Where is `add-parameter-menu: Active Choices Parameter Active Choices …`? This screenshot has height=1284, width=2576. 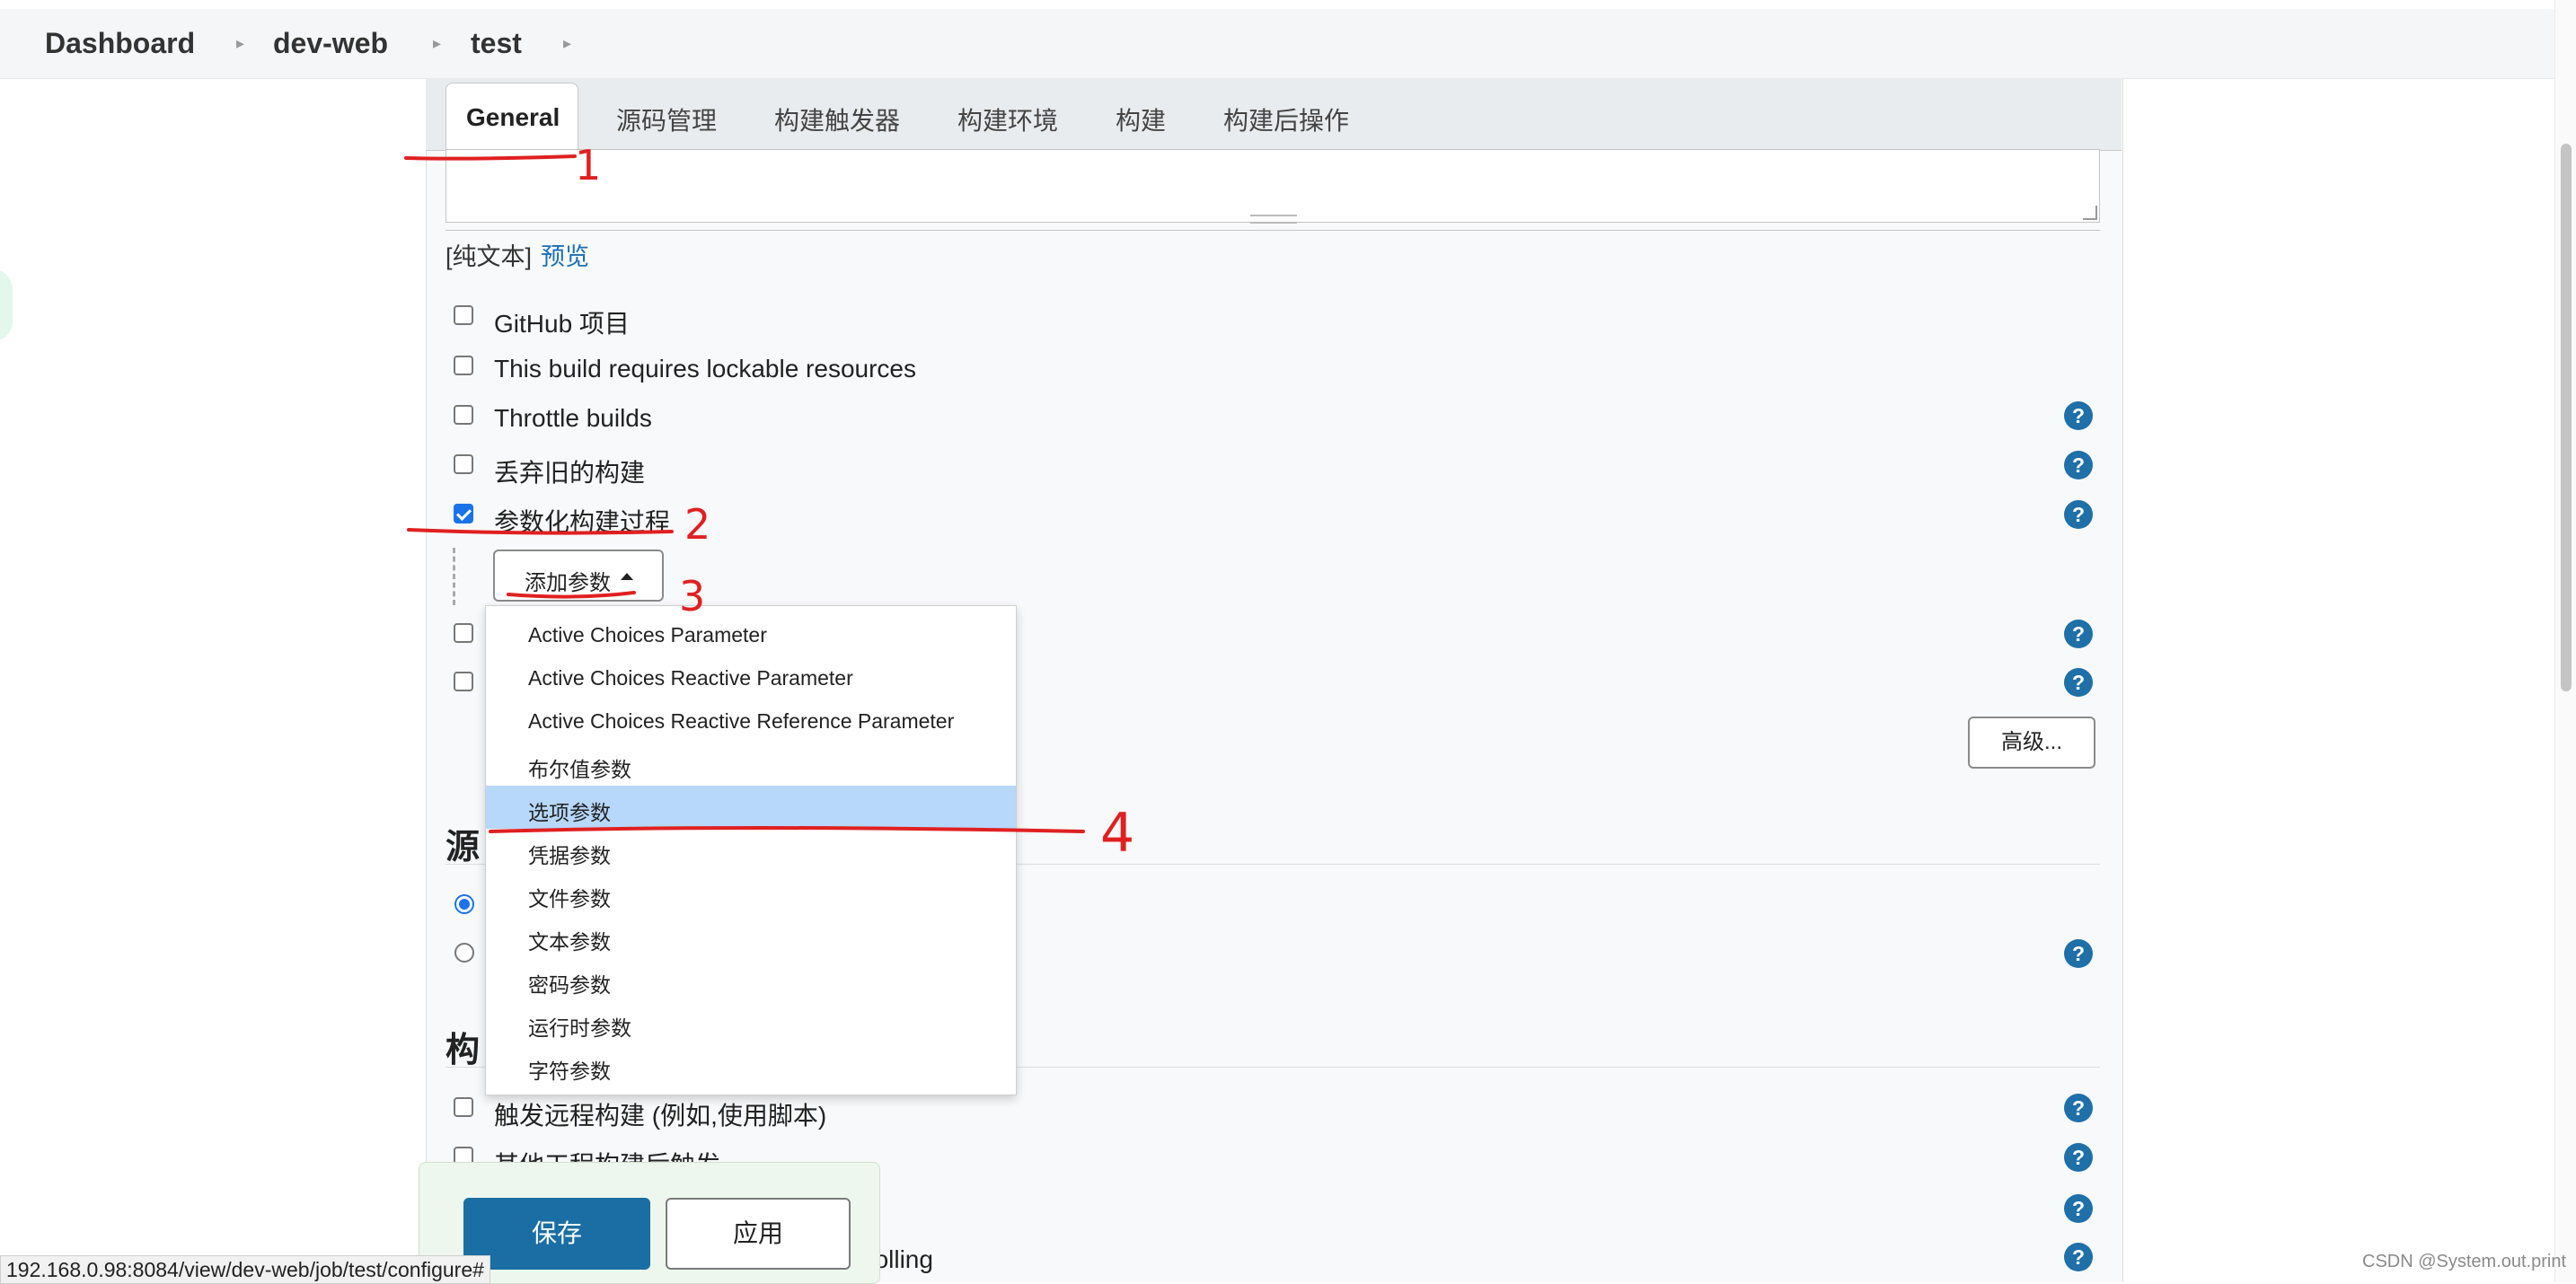
add-parameter-menu: Active Choices Parameter Active Choices … is located at coordinates (751, 850).